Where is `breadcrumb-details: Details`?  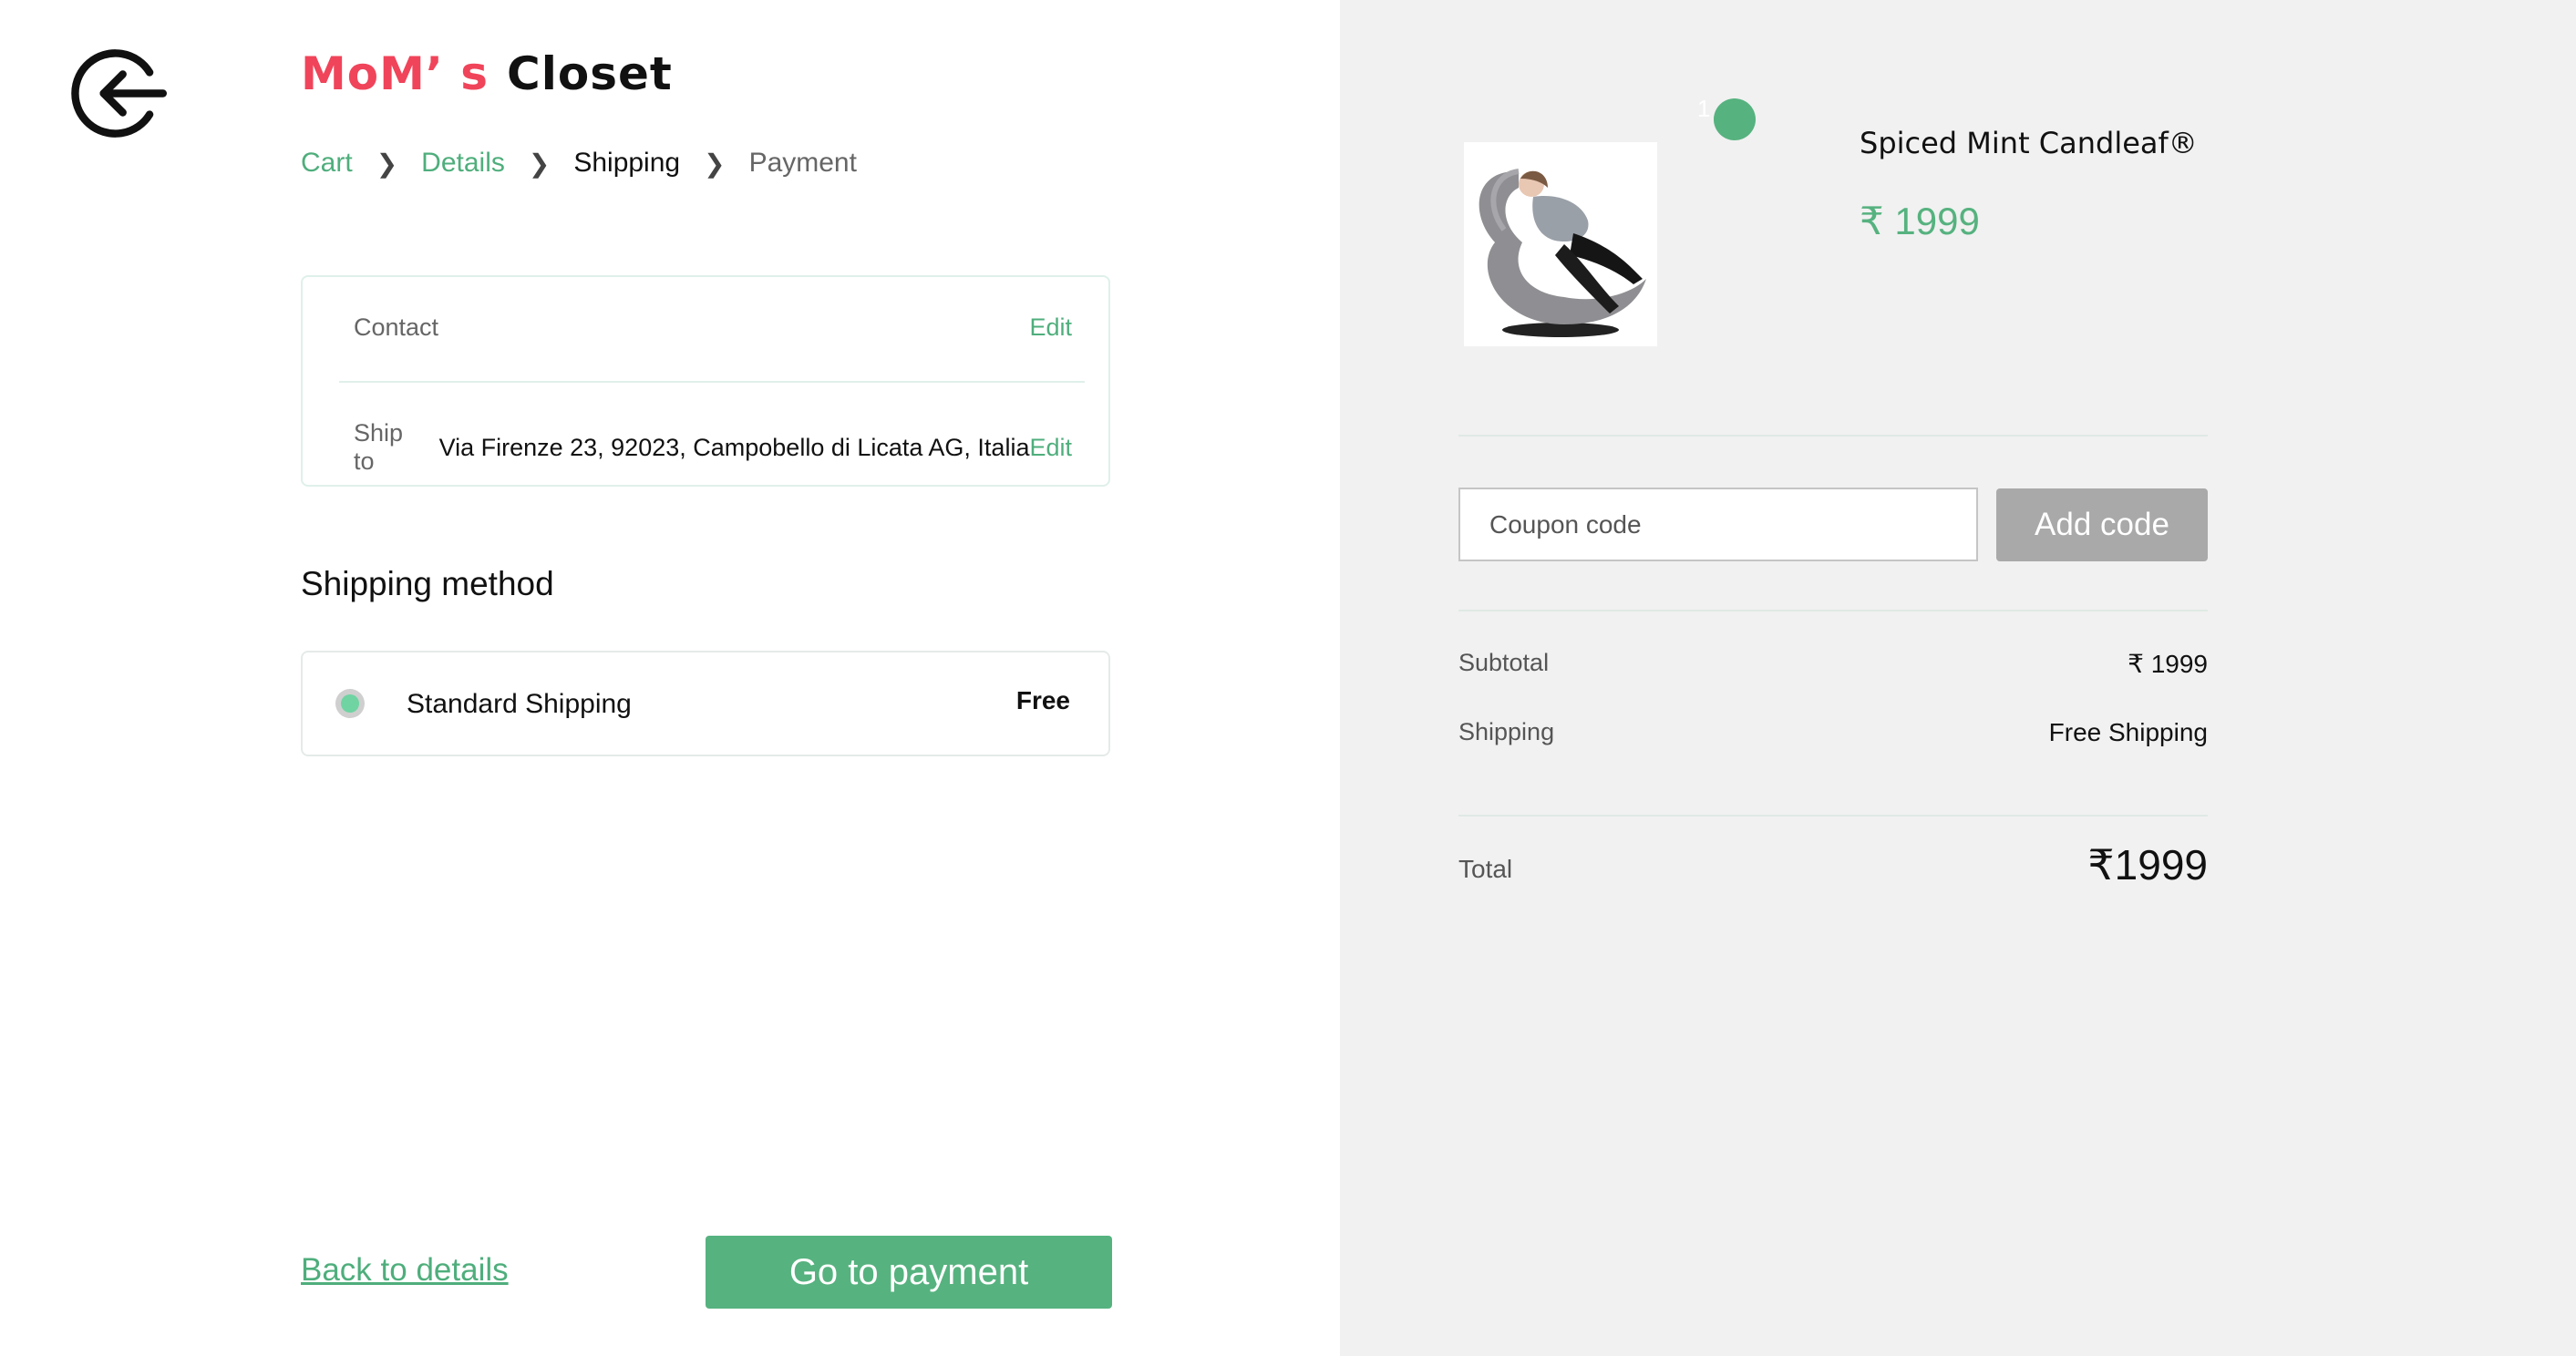
breadcrumb-details: Details is located at coordinates (463, 163).